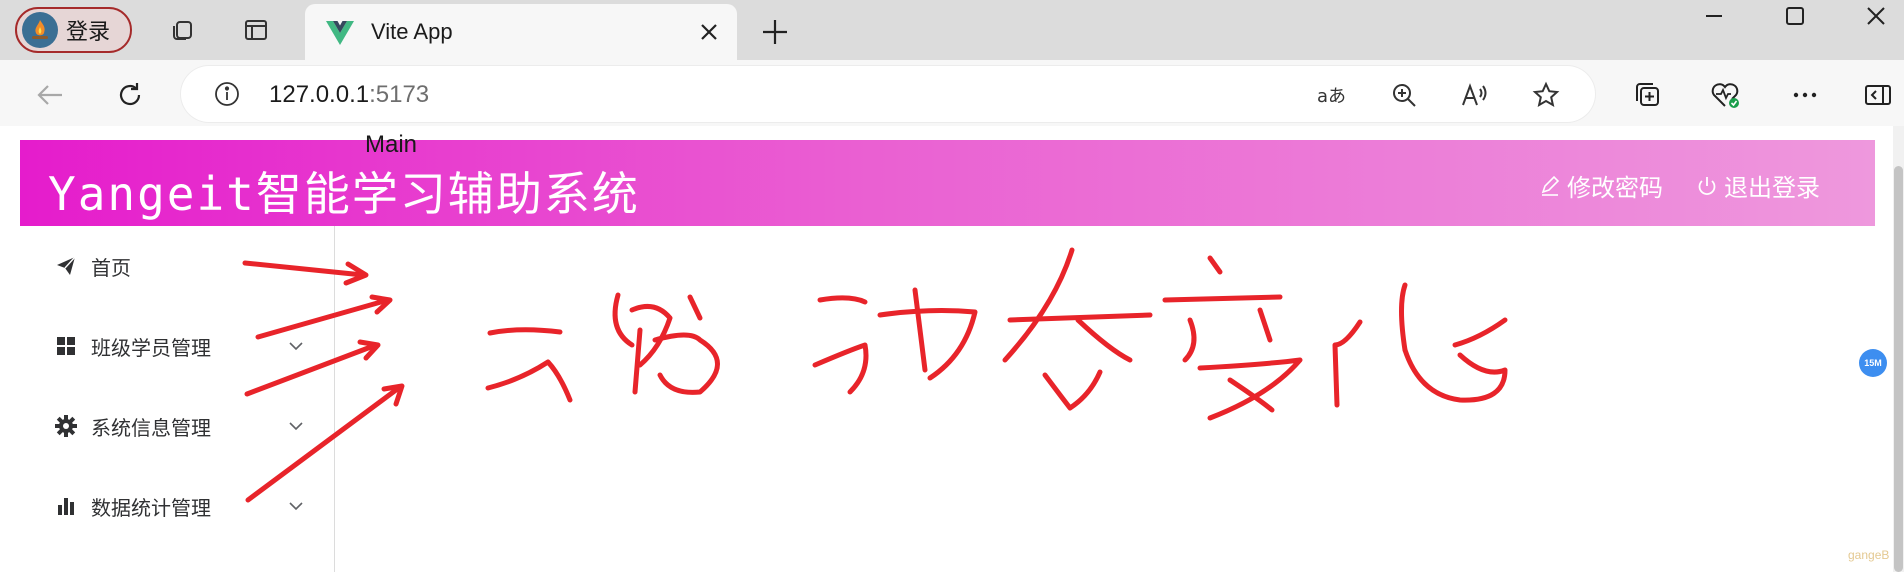  Describe the element at coordinates (319, 94) in the screenshot. I see `url-host: 127.0.0.1` at that location.